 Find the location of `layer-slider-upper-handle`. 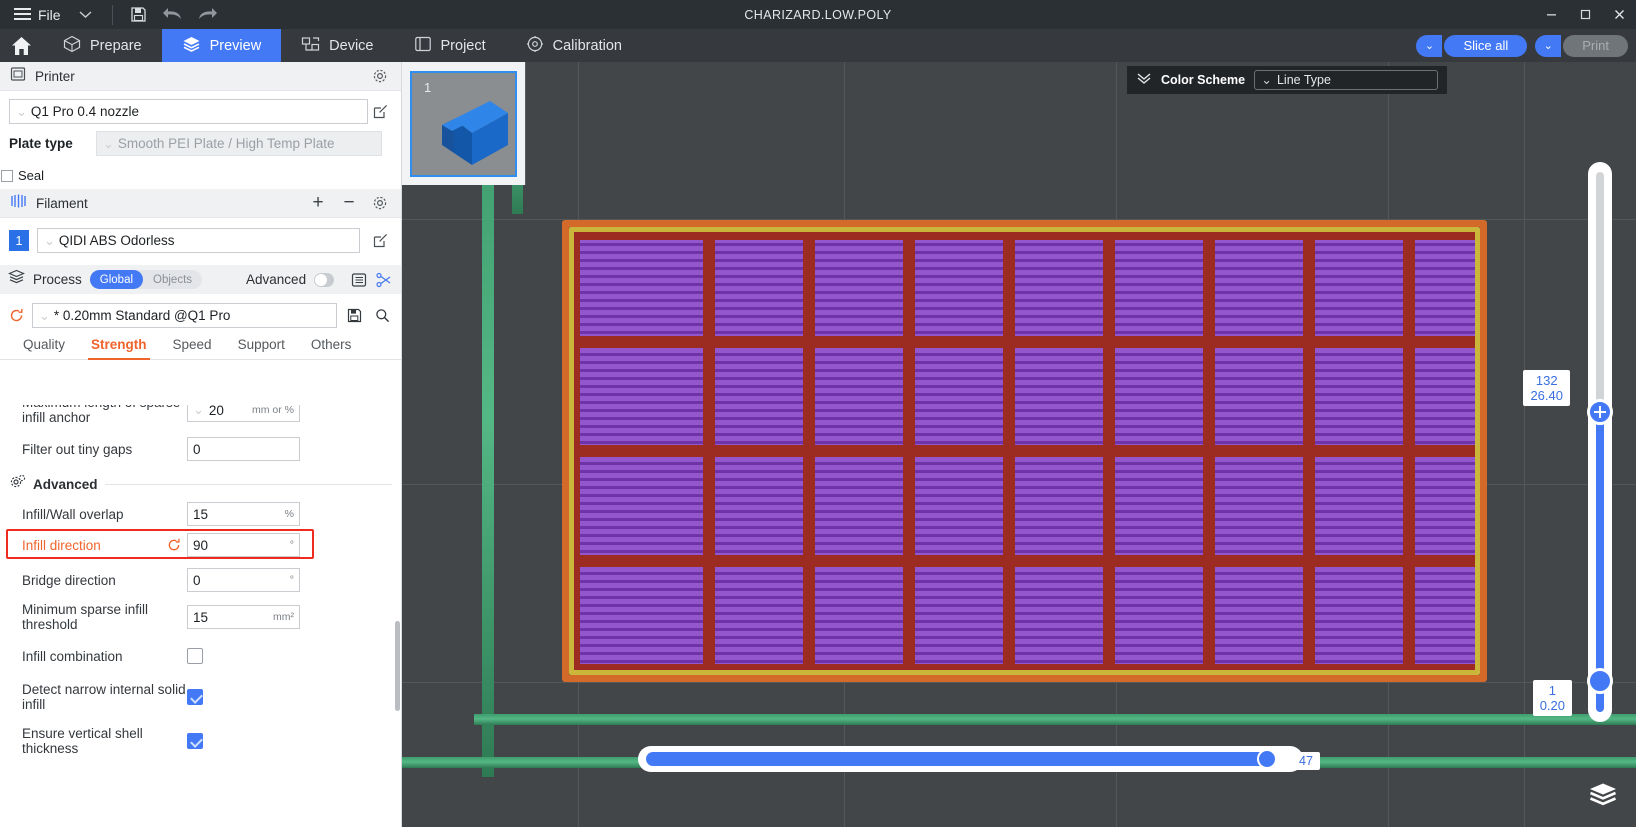

layer-slider-upper-handle is located at coordinates (1600, 412).